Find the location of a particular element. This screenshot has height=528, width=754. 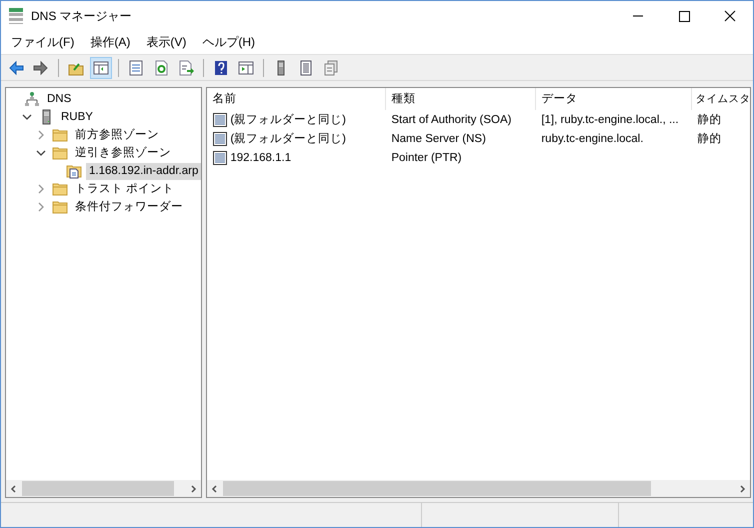

tree-item: 条件付フォワーダー is located at coordinates (129, 207).